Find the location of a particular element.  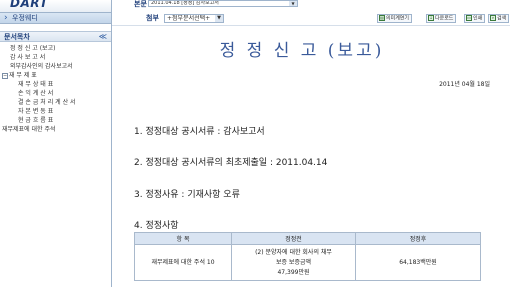

toc-item-income-statement: 손 익 계 산 서 is located at coordinates (55, 93).